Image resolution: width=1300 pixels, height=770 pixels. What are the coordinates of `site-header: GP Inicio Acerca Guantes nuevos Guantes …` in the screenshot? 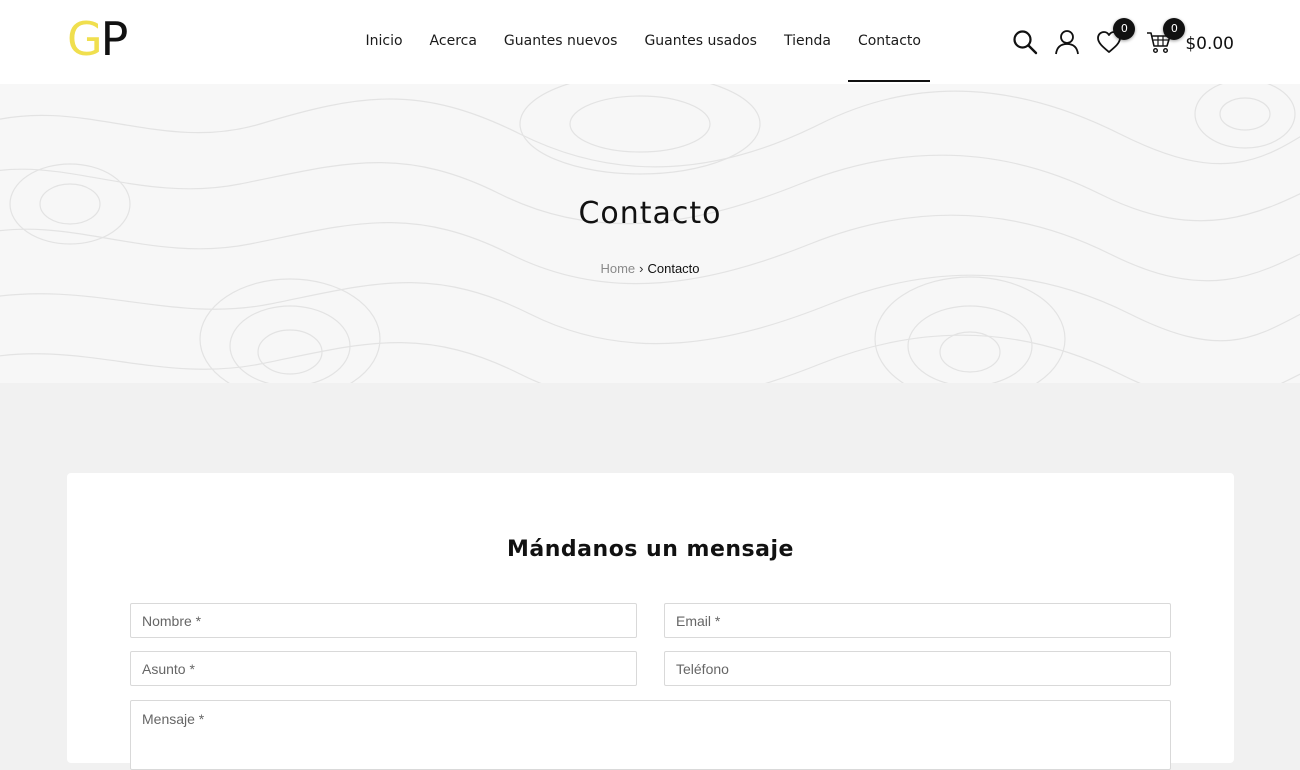 It's located at (650, 42).